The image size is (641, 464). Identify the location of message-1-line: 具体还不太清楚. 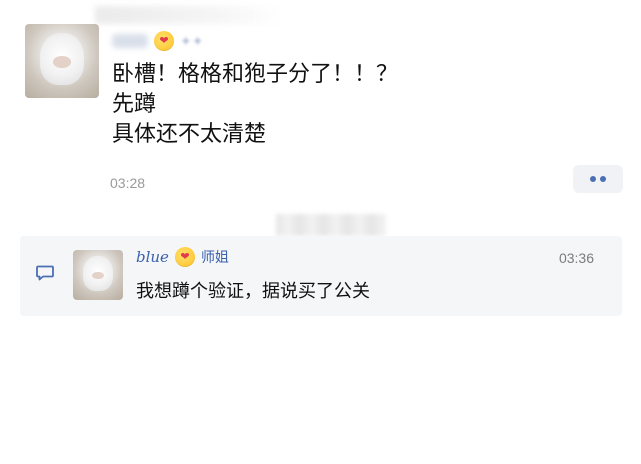
(189, 134).